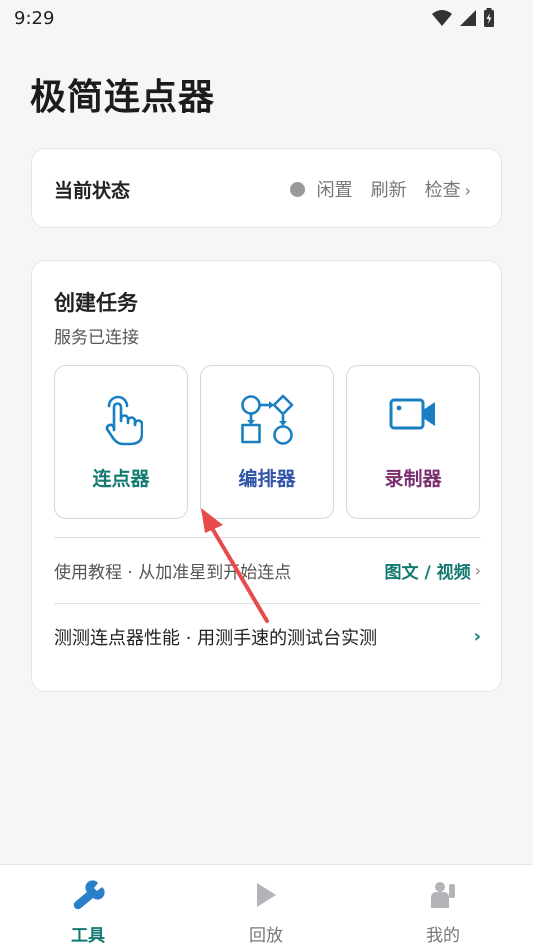 The image size is (533, 948). I want to click on task-title: 创建任务, so click(96, 303).